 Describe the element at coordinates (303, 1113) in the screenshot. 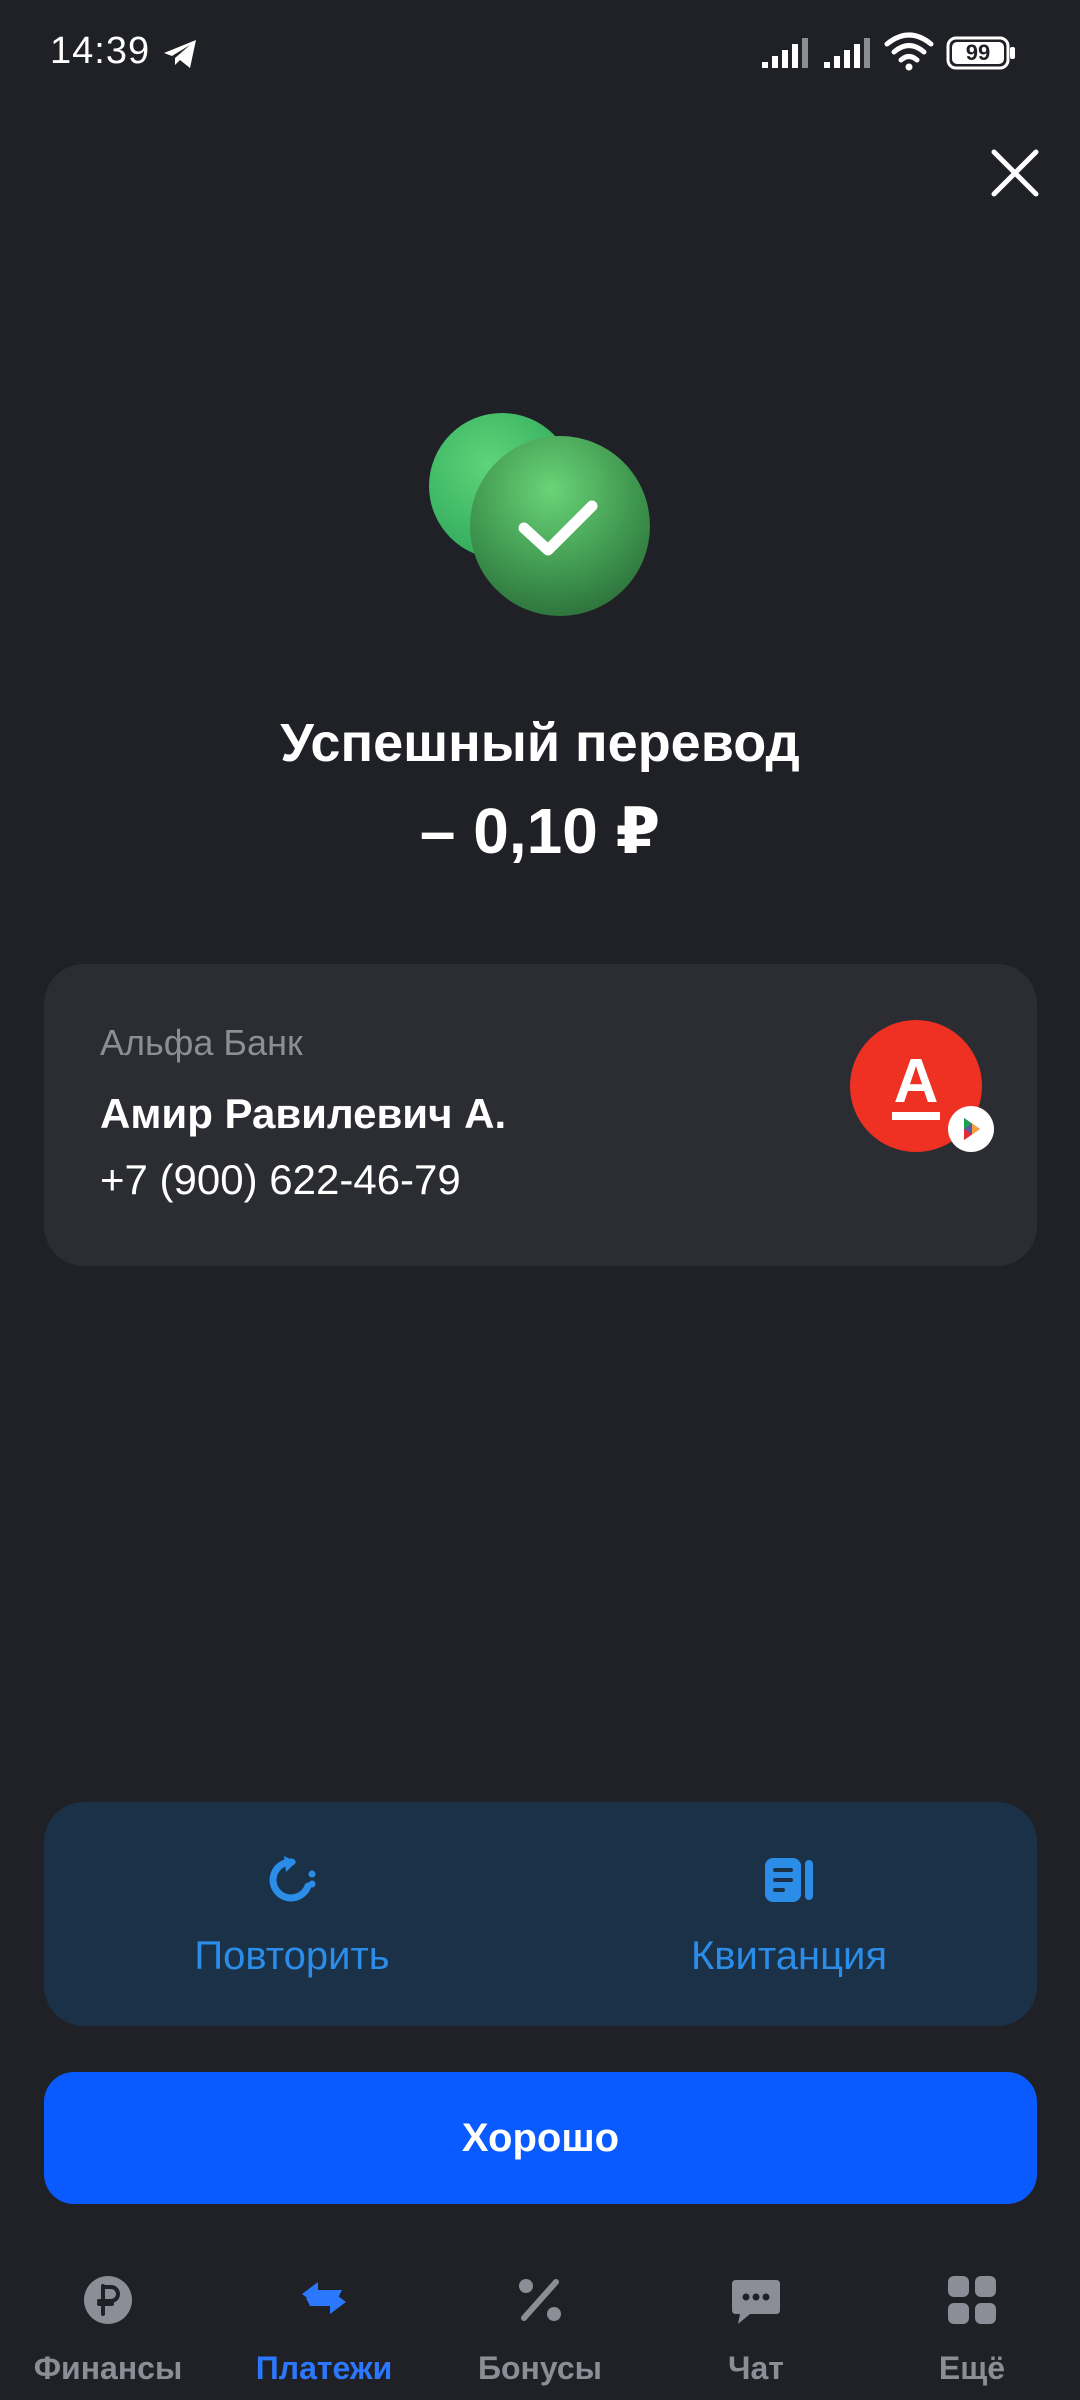

I see `recipient-name: Амир Равилевич А.` at that location.